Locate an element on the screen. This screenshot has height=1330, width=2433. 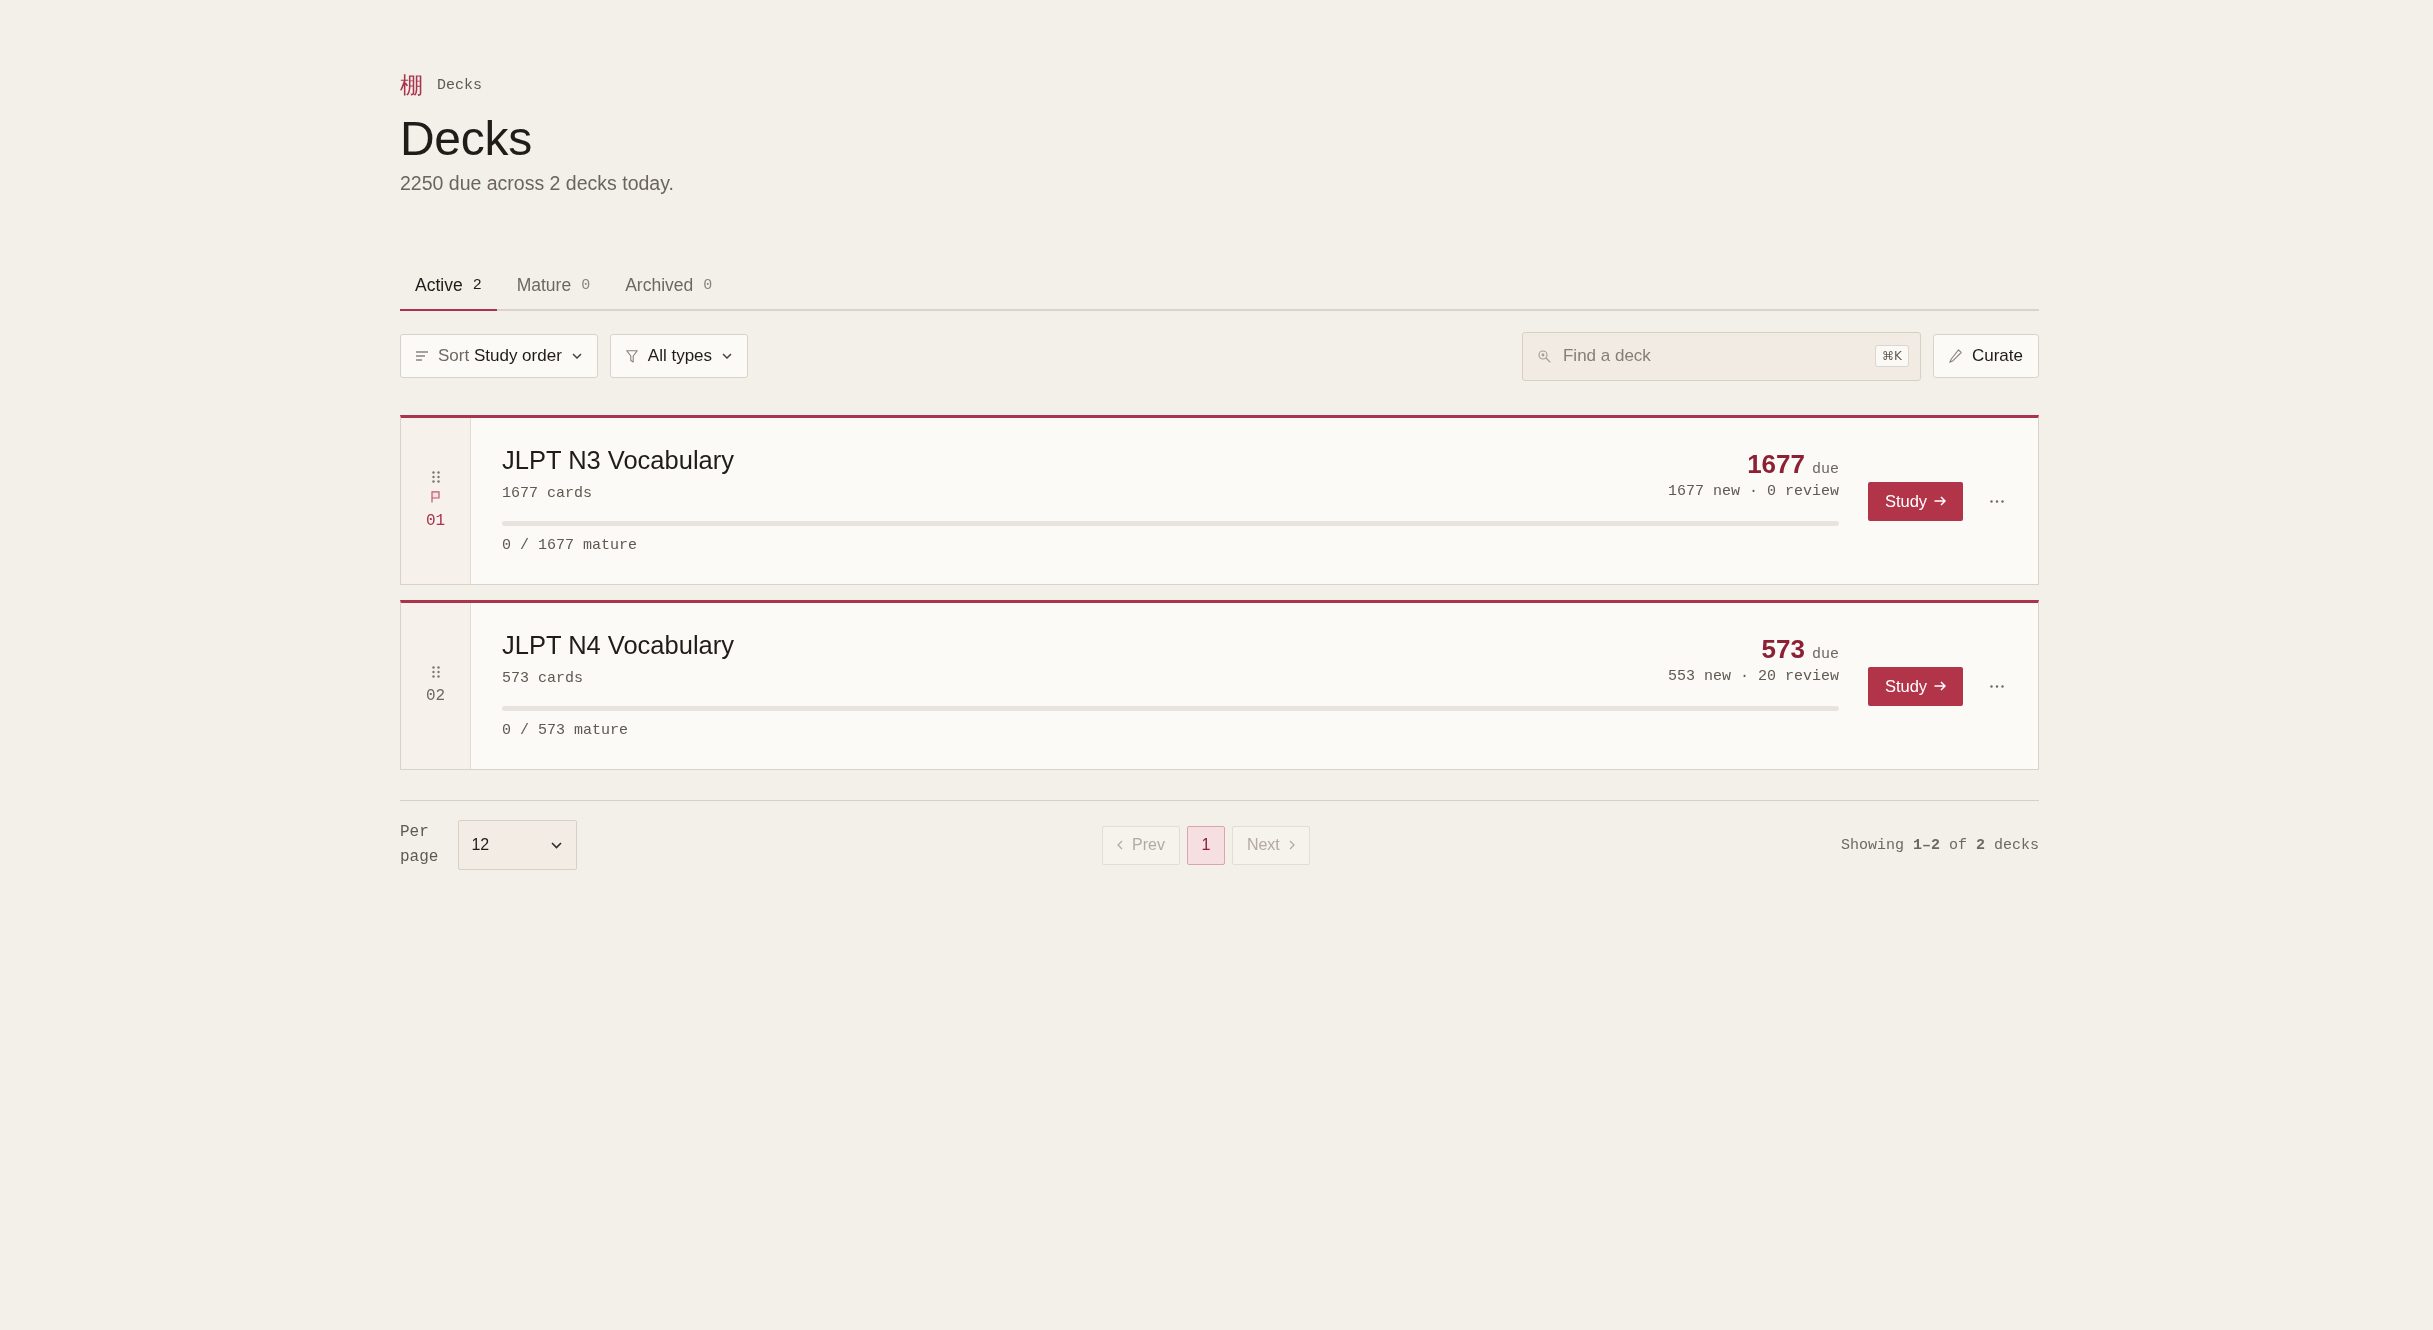
search-icon is located at coordinates (1544, 356).